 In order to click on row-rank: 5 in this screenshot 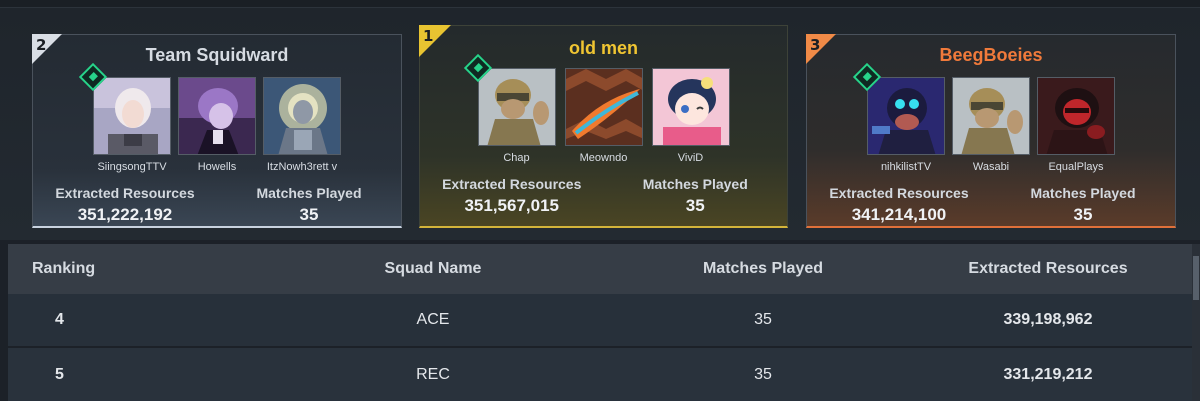, I will do `click(59, 374)`.